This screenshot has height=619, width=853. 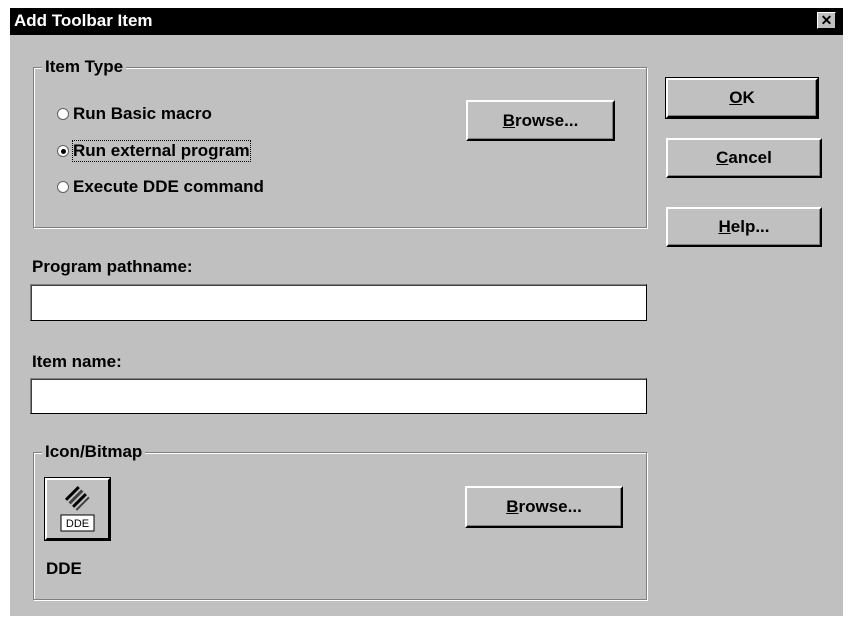 I want to click on program-pathname-label: Program pathname:, so click(x=112, y=266).